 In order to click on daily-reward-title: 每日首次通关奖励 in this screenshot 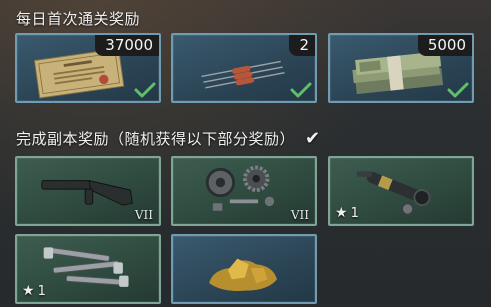, I will do `click(78, 19)`.